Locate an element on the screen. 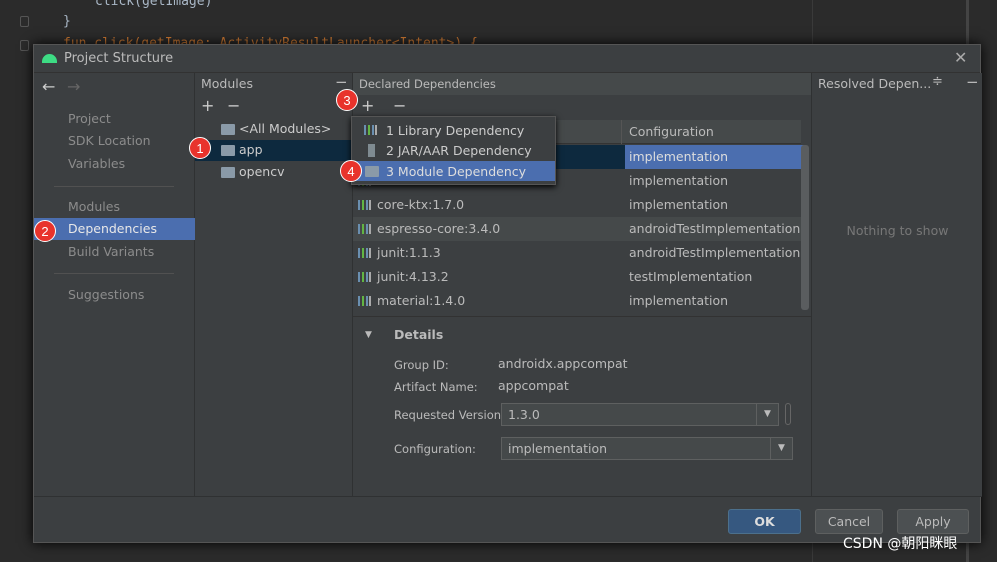  module-label: opencv is located at coordinates (262, 171).